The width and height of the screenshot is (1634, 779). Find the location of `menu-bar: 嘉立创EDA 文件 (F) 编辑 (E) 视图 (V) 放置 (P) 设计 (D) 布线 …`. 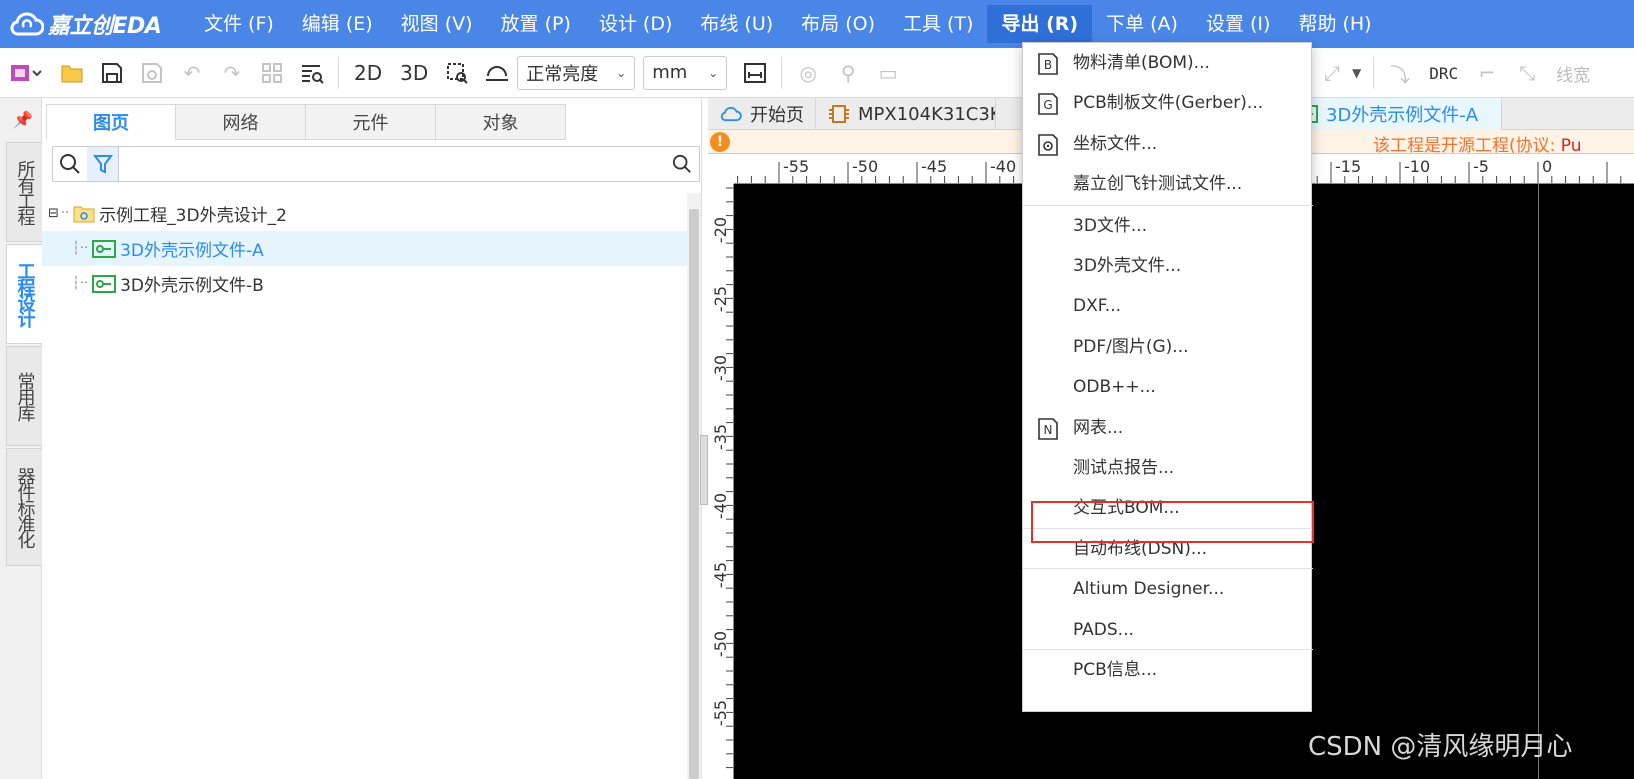

menu-bar: 嘉立创EDA 文件 (F) 编辑 (E) 视图 (V) 放置 (P) 设计 (D) 布线 … is located at coordinates (817, 24).